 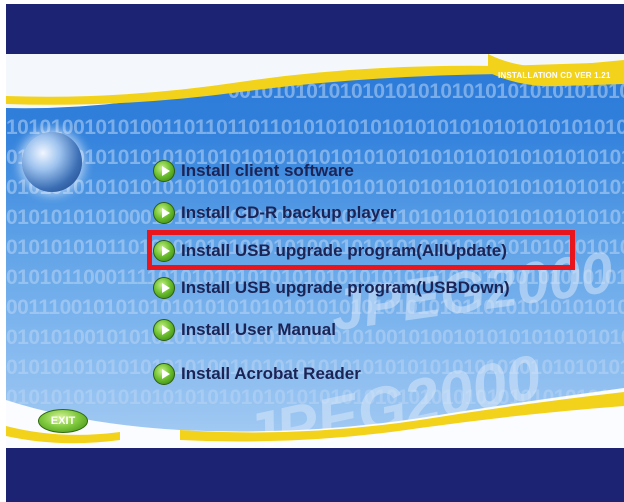 What do you see at coordinates (554, 75) in the screenshot?
I see `version-label: INSTALLATION CD VER 1.21` at bounding box center [554, 75].